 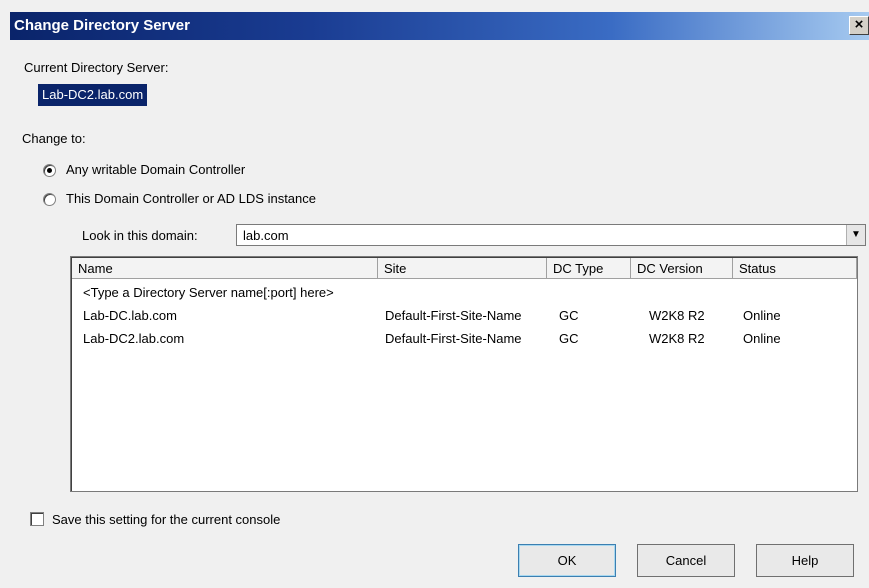 I want to click on column-header-site: Site, so click(x=462, y=268).